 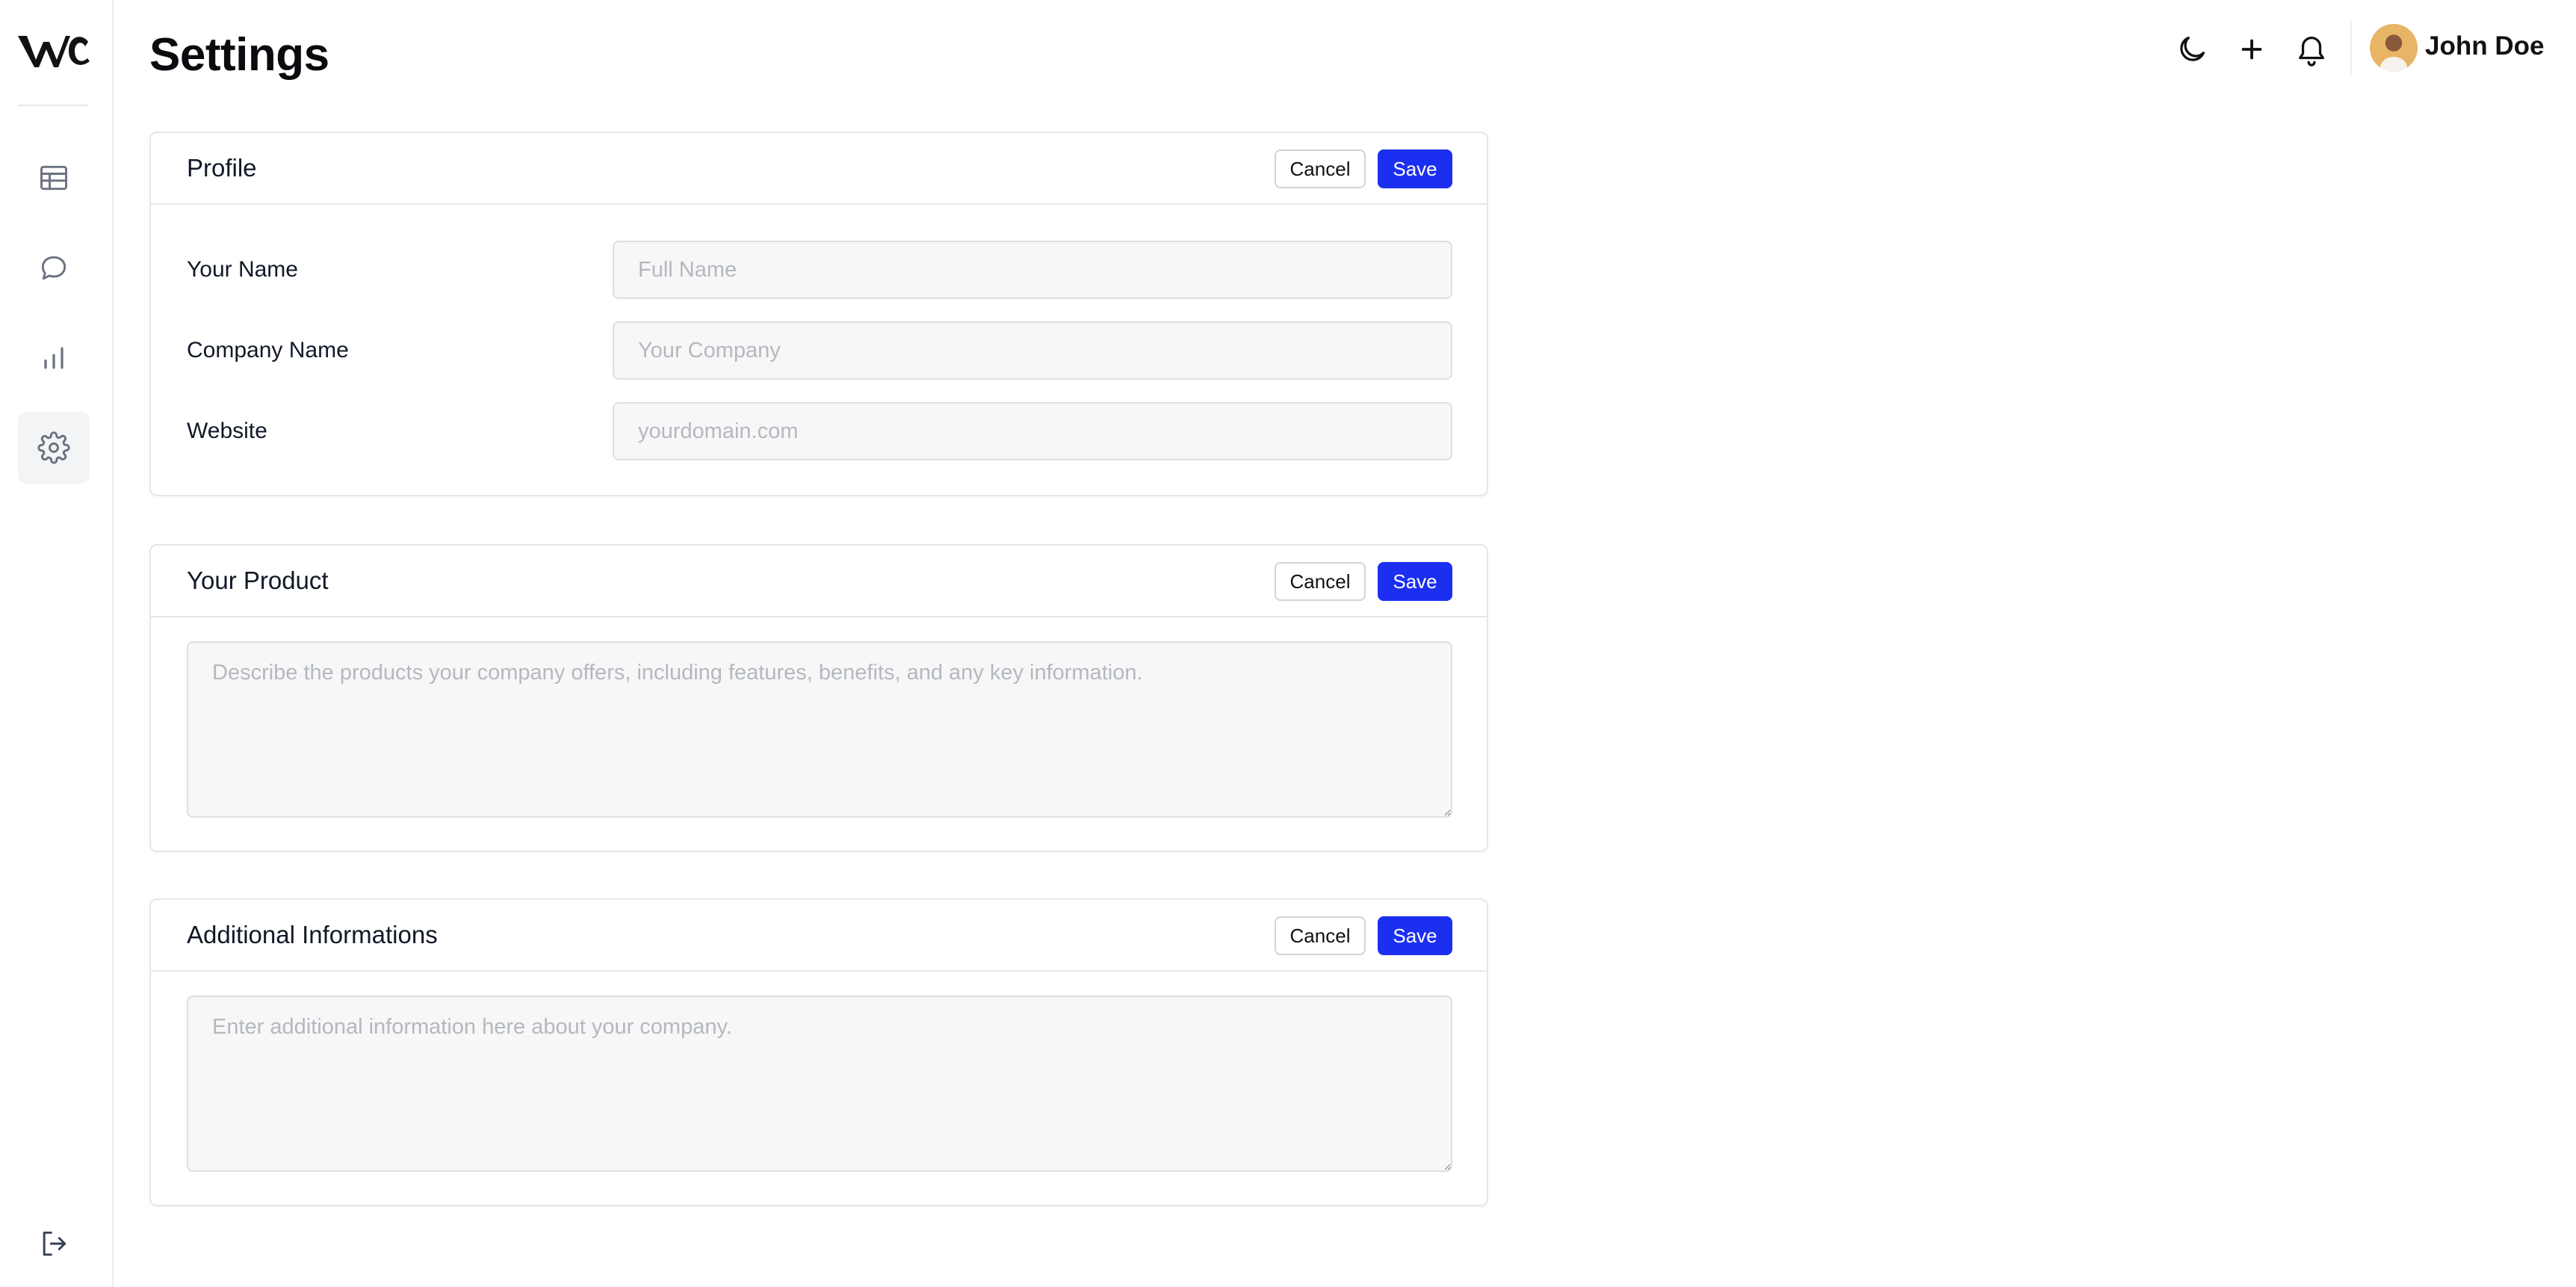 I want to click on add-button, so click(x=2252, y=49).